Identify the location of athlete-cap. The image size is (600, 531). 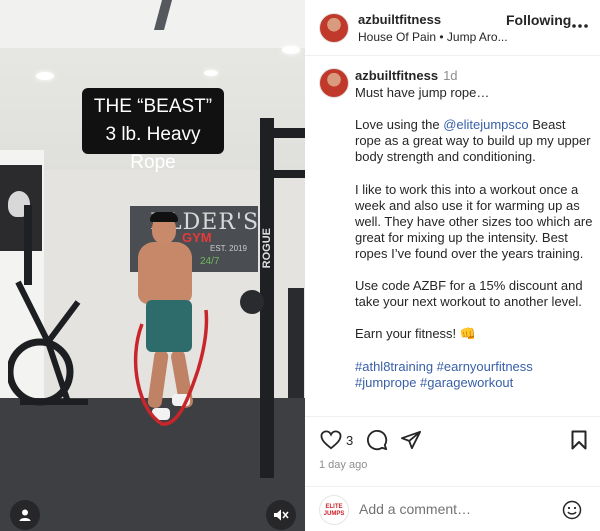
(164, 217).